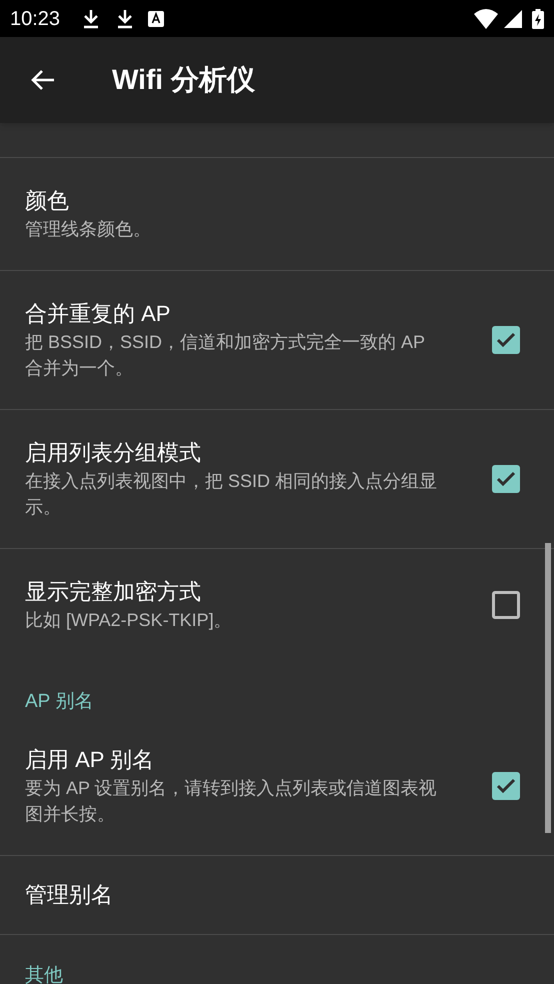 This screenshot has height=984, width=554. Describe the element at coordinates (129, 620) in the screenshot. I see `setting-summary: 比如 [WPA2-PSK-TKIP]。` at that location.